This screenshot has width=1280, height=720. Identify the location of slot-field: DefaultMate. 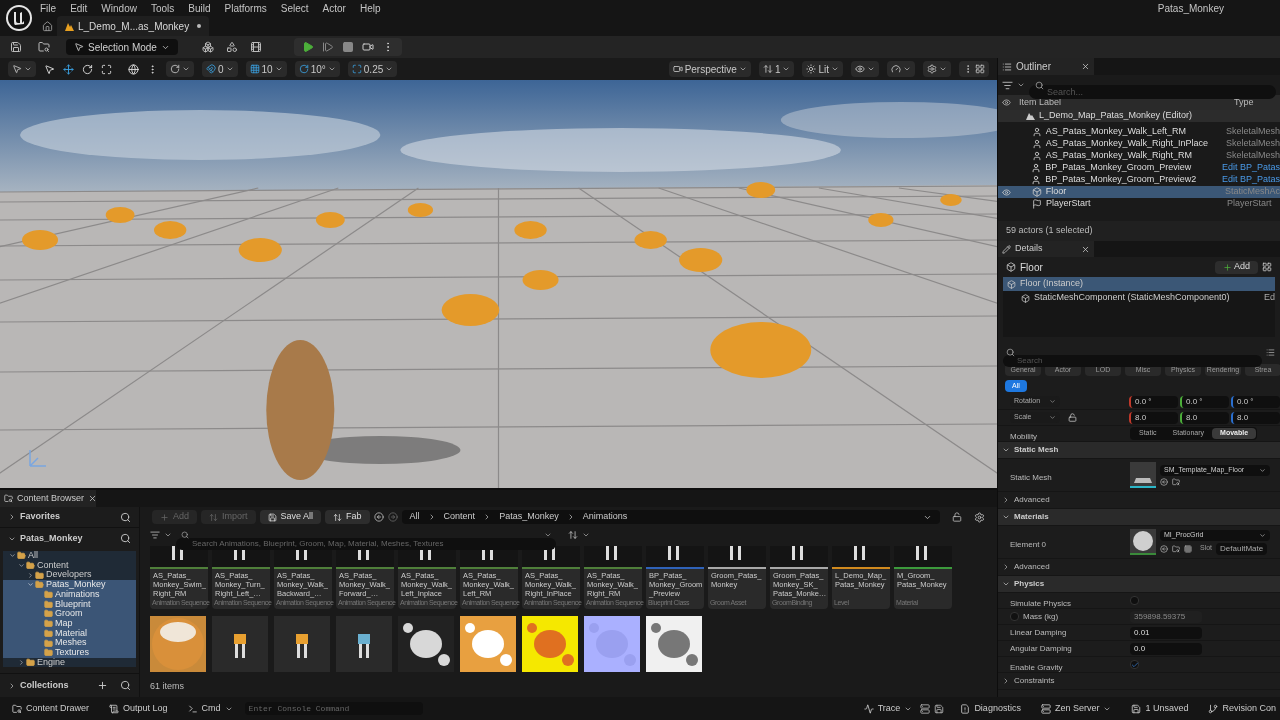
(1242, 548).